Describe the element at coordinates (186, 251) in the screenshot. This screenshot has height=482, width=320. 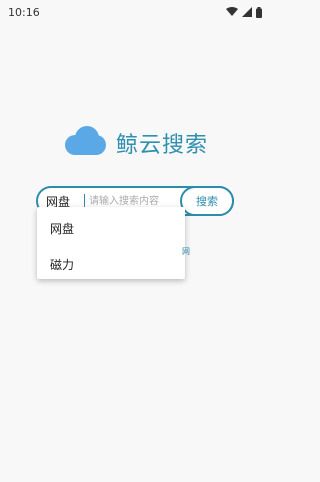
I see `hint-link: 网` at that location.